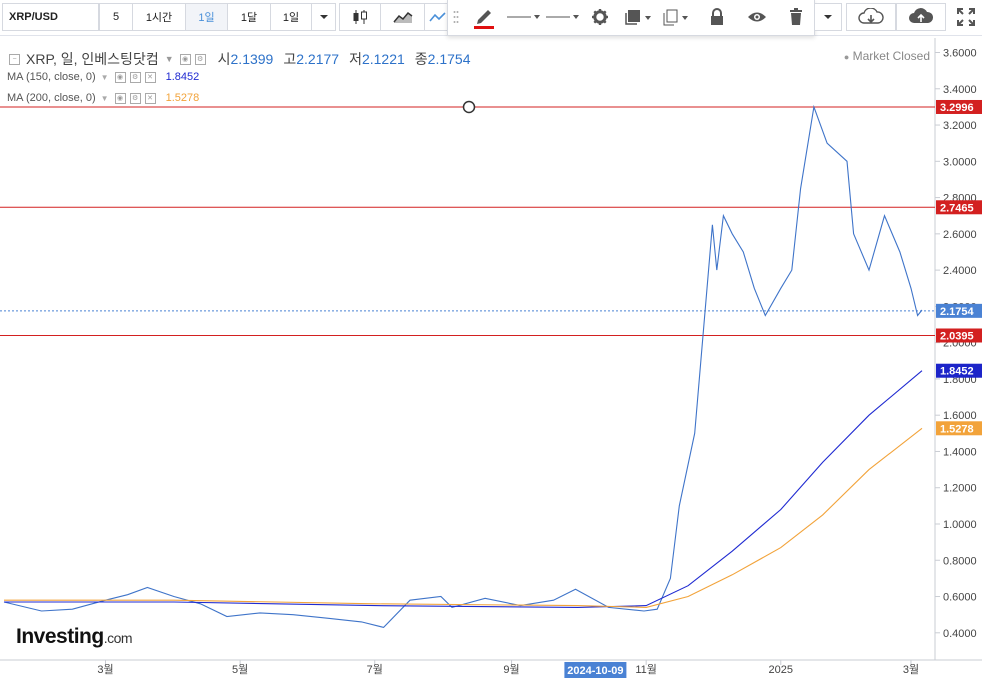  Describe the element at coordinates (960, 489) in the screenshot. I see `y-tick-label: 1.2000` at that location.